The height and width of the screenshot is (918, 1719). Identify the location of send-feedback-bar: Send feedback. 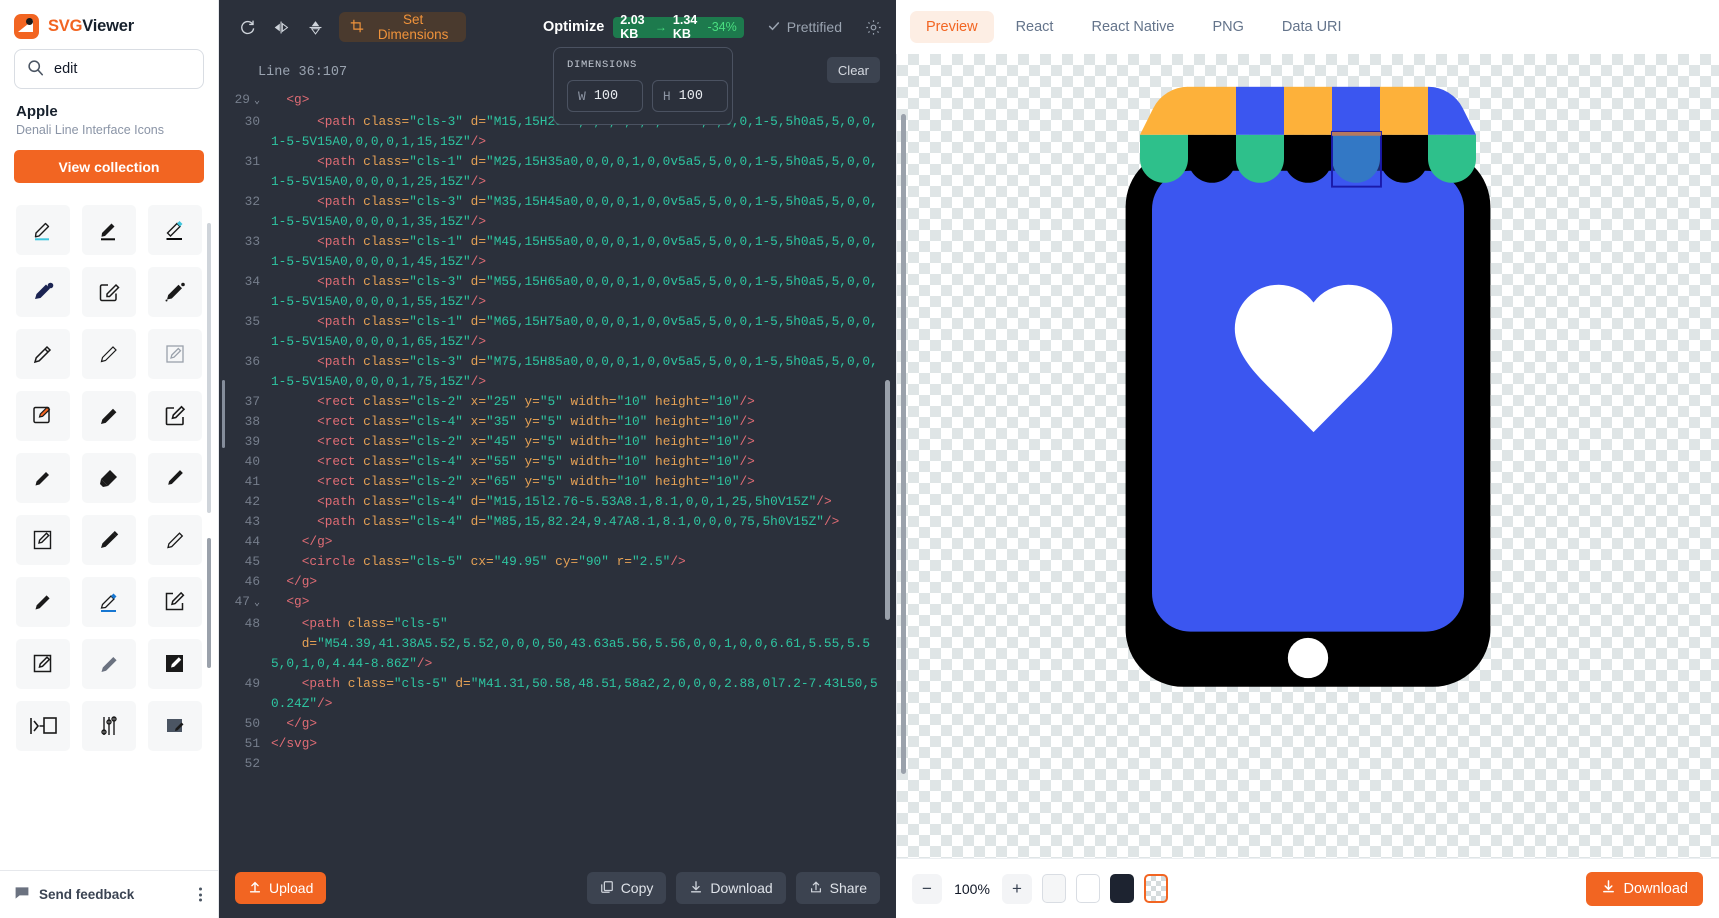
(109, 894).